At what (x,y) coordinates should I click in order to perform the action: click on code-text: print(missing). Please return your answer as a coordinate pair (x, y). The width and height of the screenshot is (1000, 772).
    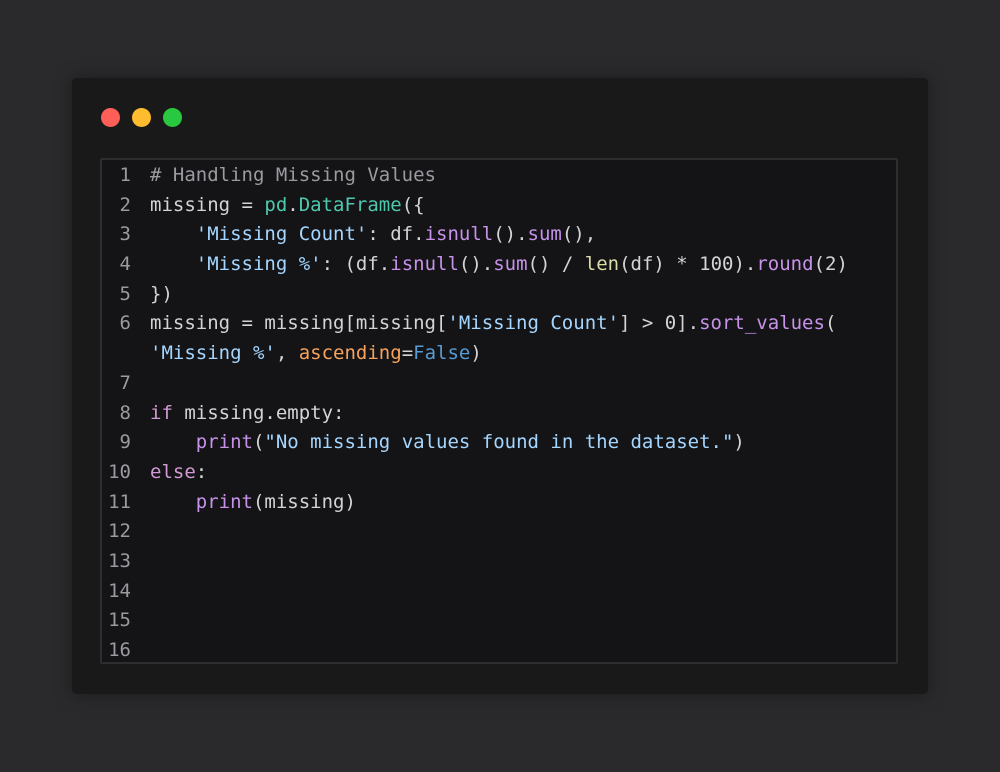
    Looking at the image, I should click on (253, 503).